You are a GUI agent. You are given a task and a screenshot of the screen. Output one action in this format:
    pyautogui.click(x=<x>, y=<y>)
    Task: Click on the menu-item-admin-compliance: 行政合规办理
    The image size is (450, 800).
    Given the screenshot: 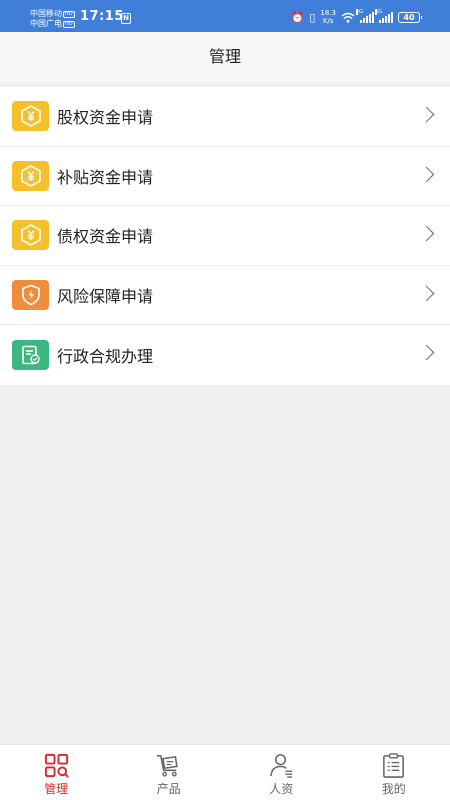 What is the action you would take?
    pyautogui.click(x=225, y=355)
    